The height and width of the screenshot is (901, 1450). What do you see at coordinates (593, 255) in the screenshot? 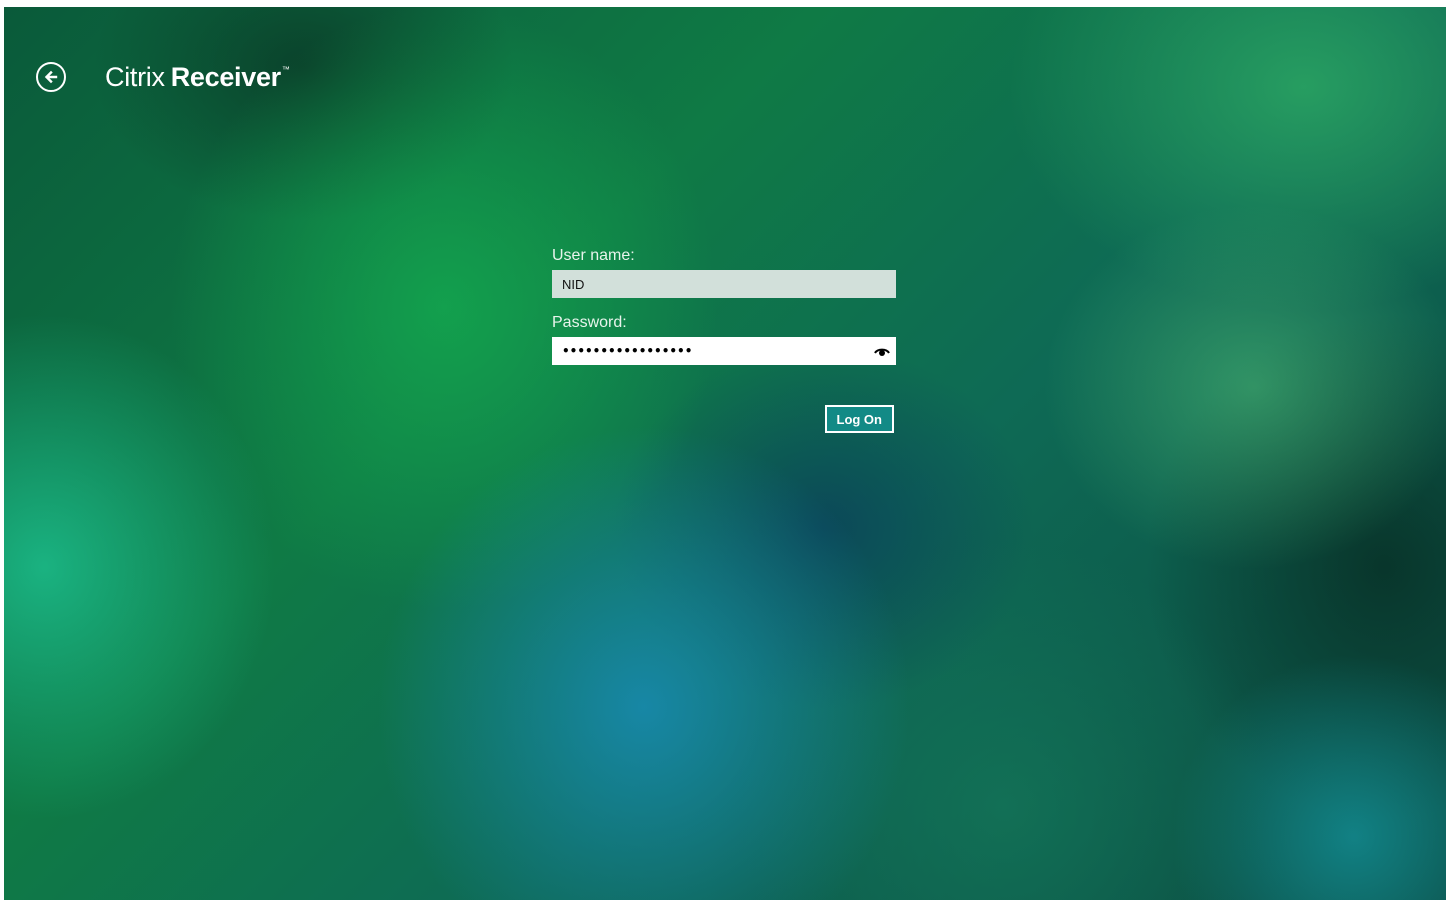
I see `username-label: User name:` at bounding box center [593, 255].